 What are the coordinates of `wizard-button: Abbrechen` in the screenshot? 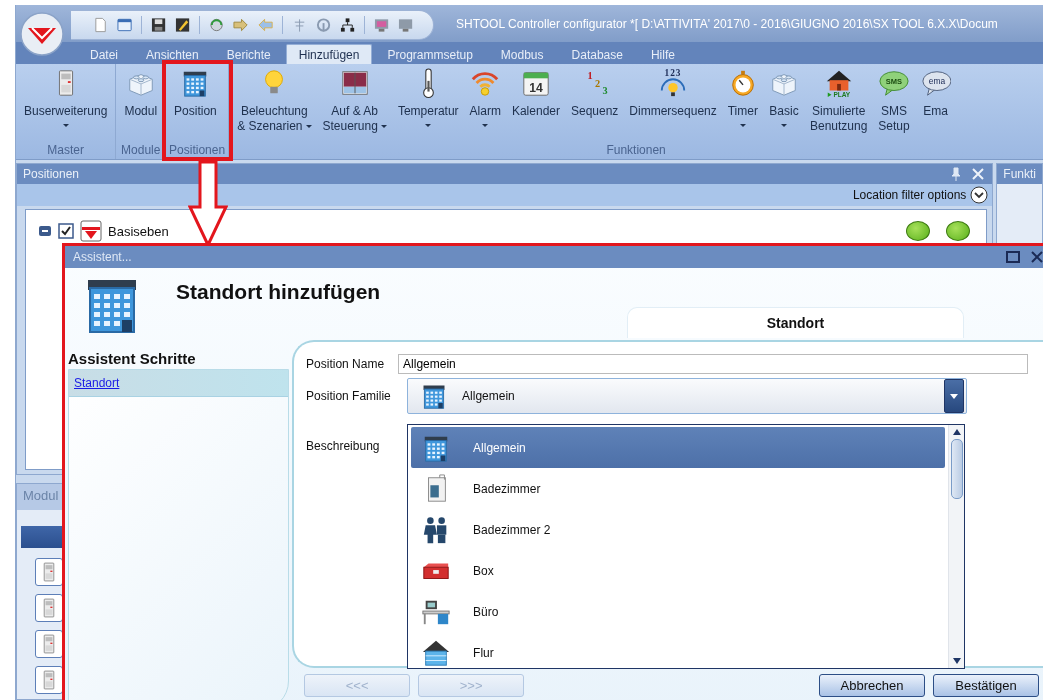 It's located at (872, 685).